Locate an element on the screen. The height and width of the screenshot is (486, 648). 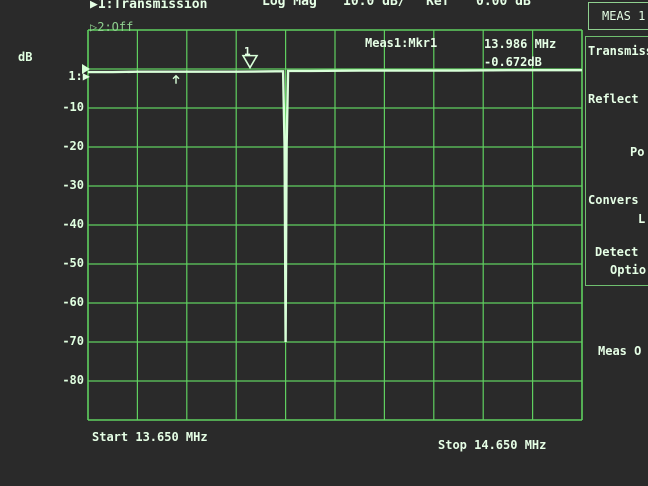
y-tick-label: -20 is located at coordinates (73, 146).